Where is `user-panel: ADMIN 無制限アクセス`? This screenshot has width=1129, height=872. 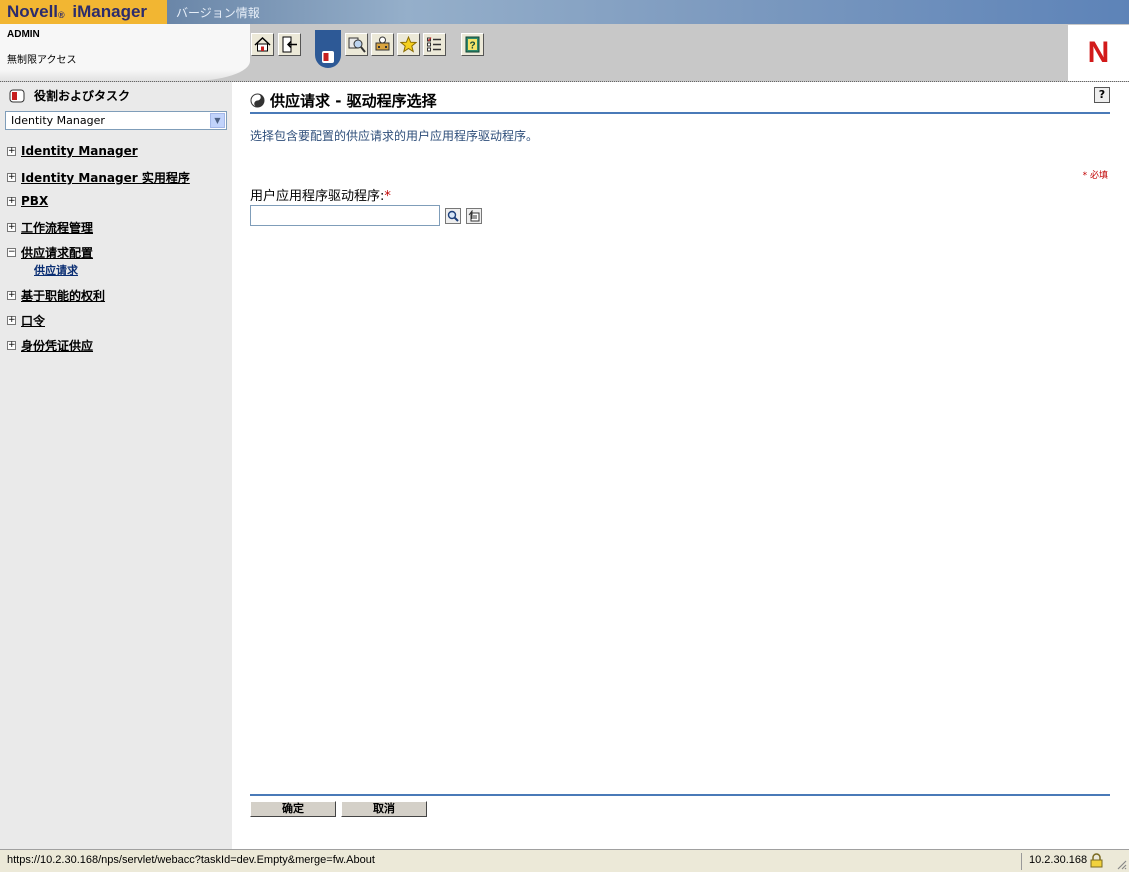
user-panel: ADMIN 無制限アクセス is located at coordinates (125, 52).